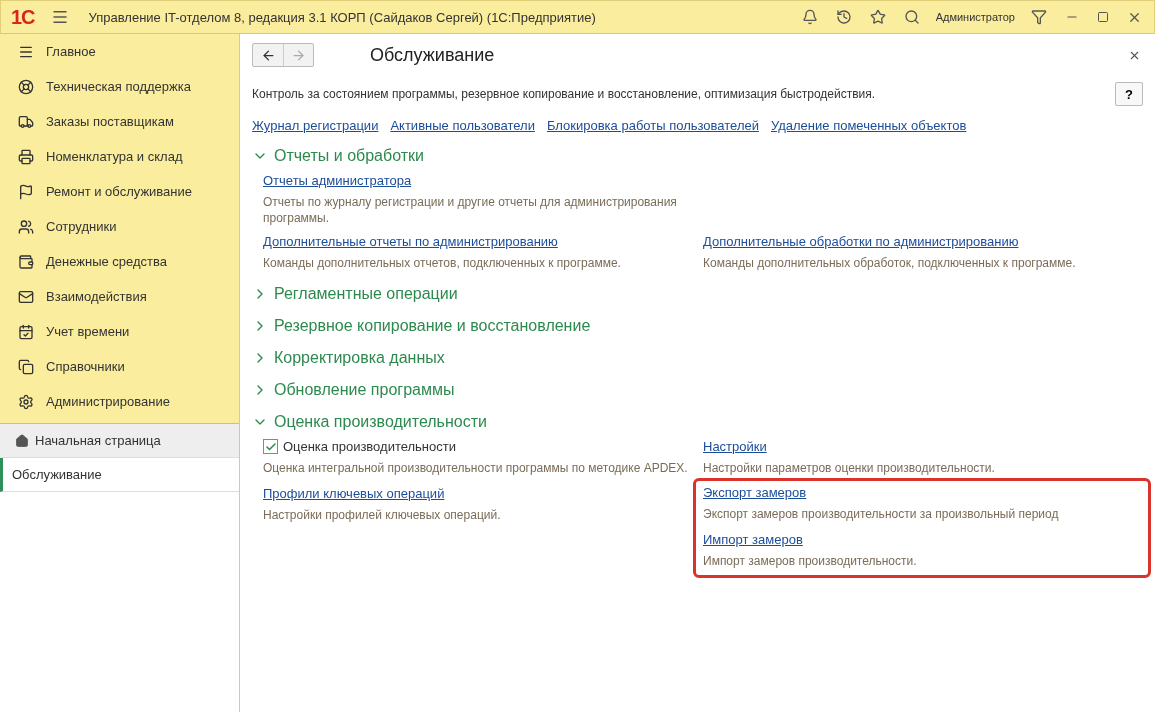 This screenshot has width=1155, height=712. Describe the element at coordinates (369, 422) in the screenshot. I see `group-header: Оценка производительности` at that location.